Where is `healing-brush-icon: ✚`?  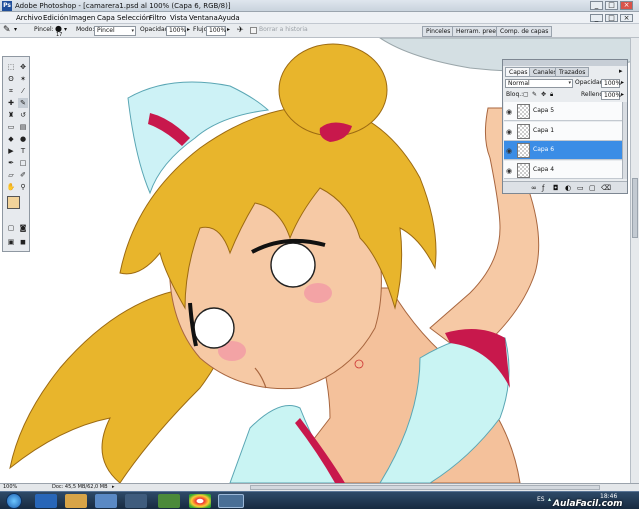 healing-brush-icon: ✚ is located at coordinates (11, 103).